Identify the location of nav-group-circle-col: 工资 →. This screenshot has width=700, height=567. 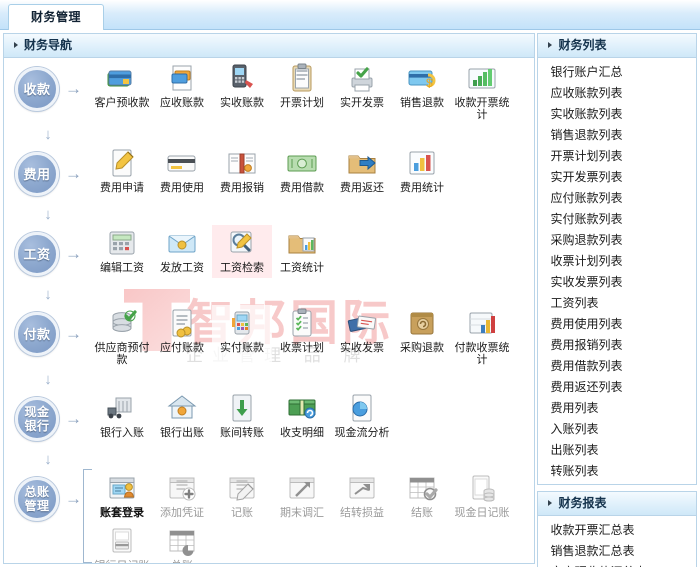
(48, 254).